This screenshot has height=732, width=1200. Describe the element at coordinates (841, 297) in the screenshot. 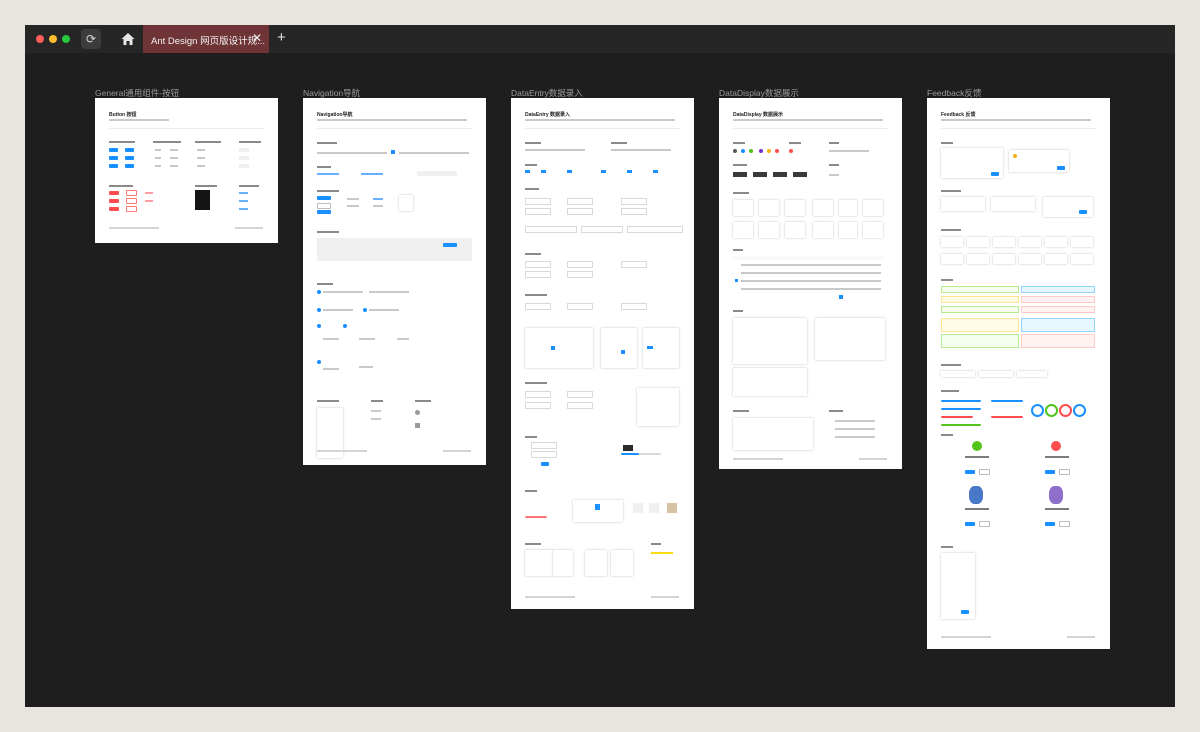

I see `table-pagination` at that location.